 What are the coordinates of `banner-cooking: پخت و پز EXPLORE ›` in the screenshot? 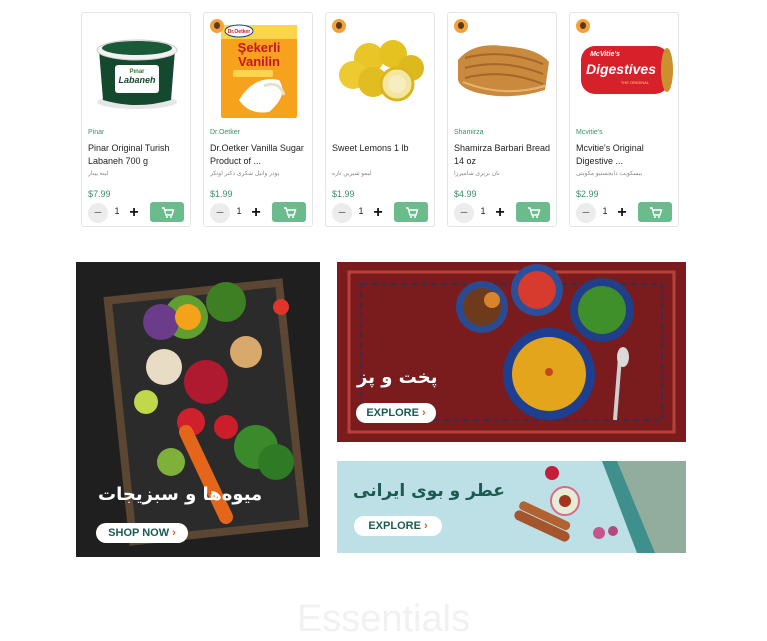 It's located at (511, 352).